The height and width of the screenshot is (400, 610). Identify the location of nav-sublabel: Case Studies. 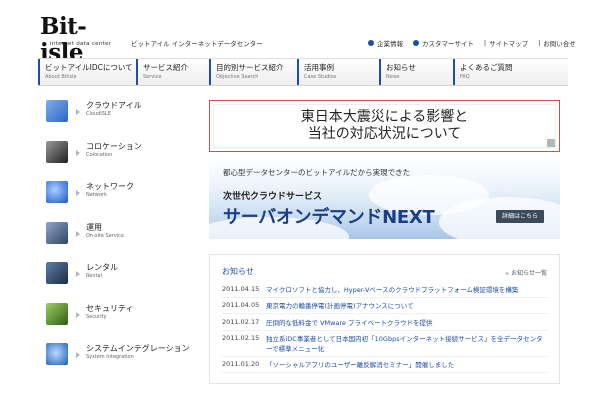
(320, 77).